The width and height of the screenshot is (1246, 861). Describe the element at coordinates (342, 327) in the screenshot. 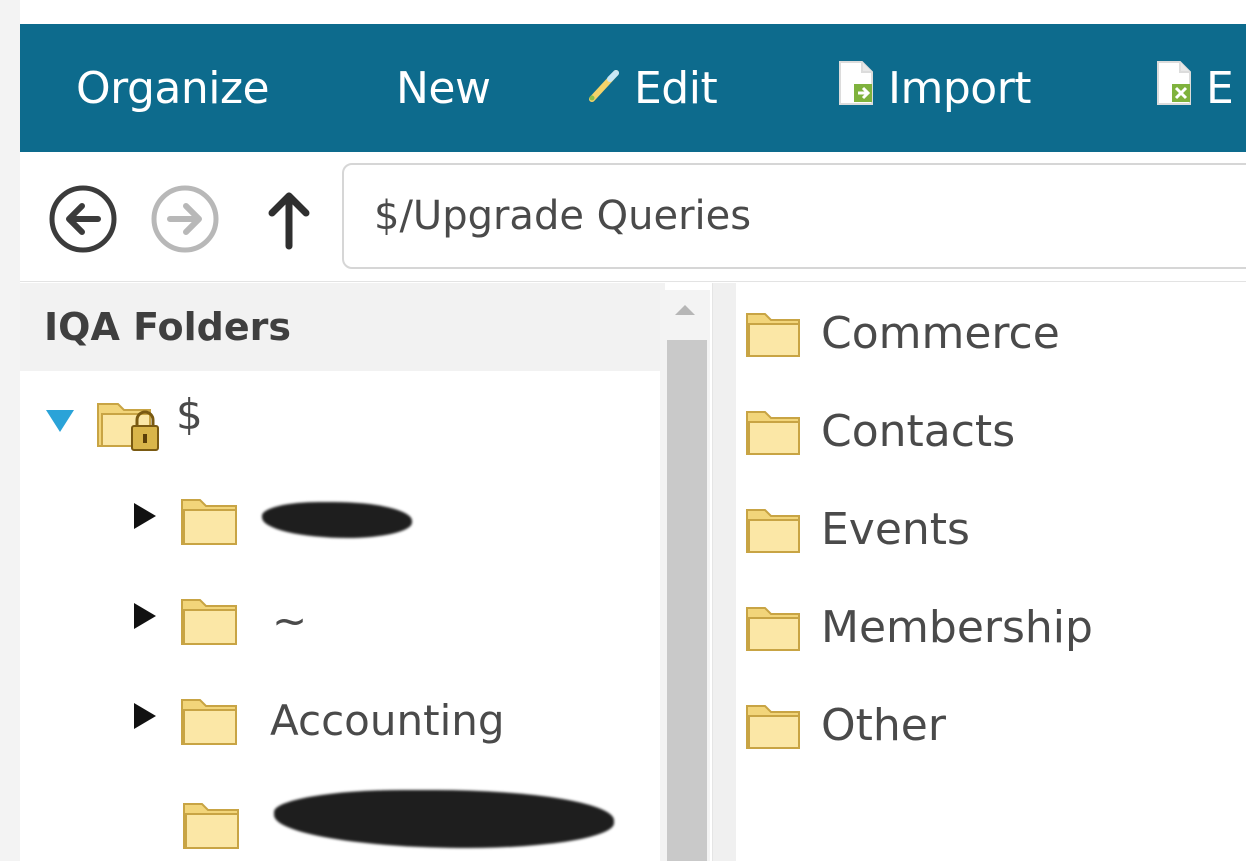

I see `pane-title: IQA Folders` at that location.